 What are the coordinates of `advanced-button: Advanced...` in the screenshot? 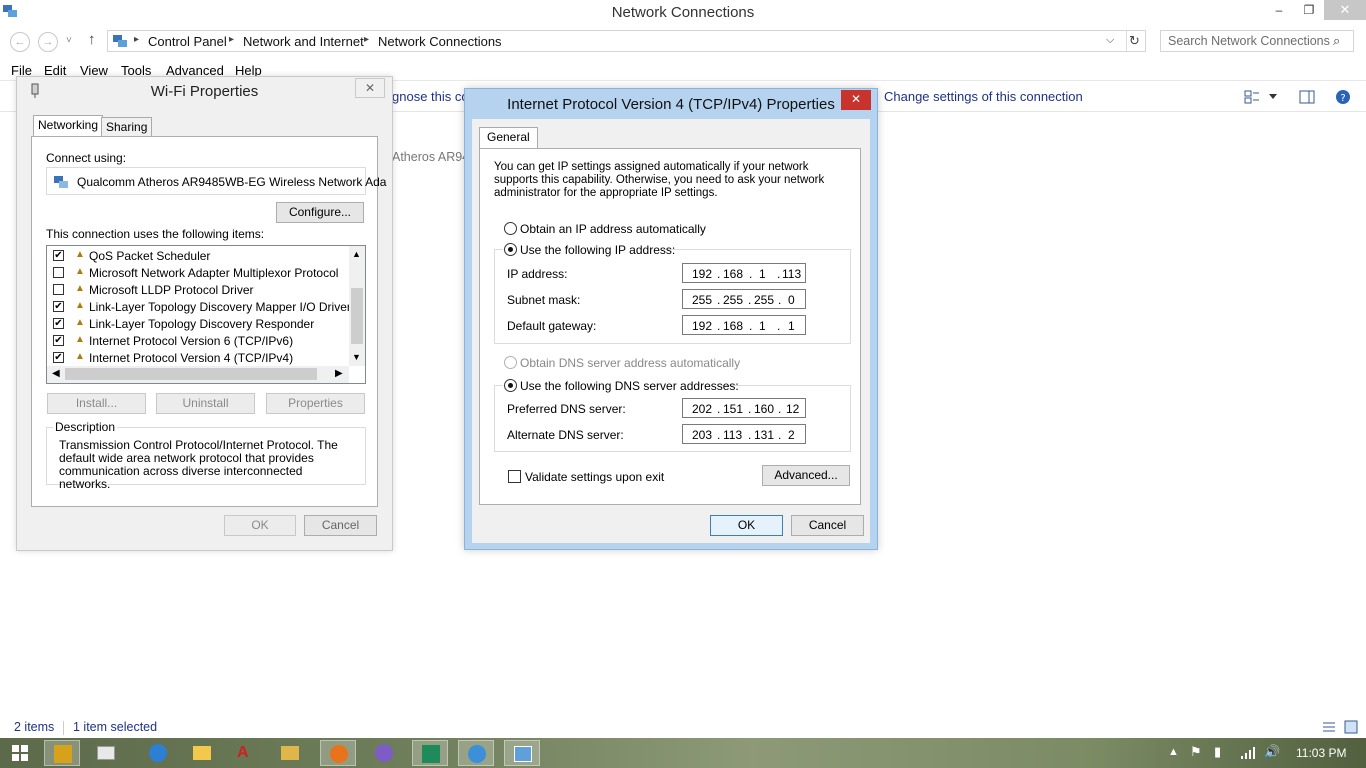 It's located at (806, 475).